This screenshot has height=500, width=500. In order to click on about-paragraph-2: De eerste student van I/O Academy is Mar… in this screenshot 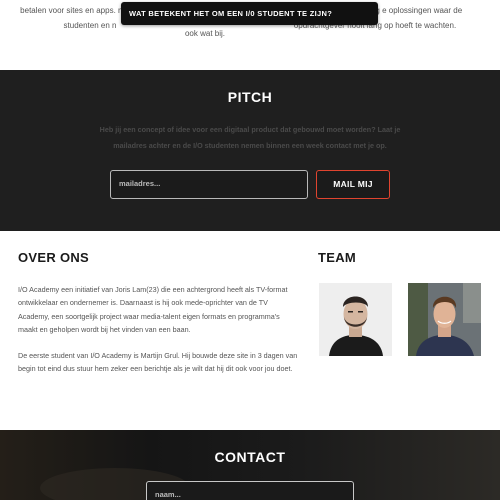, I will do `click(158, 362)`.